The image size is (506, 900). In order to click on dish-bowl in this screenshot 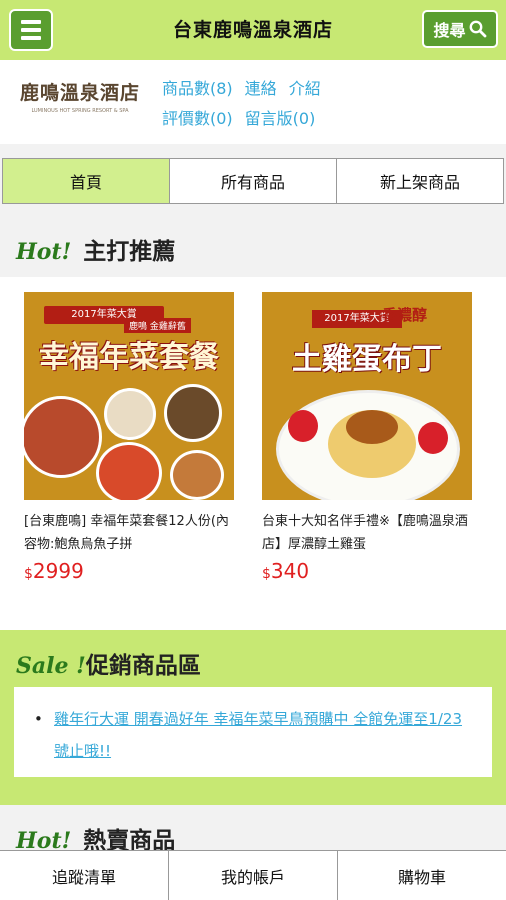, I will do `click(130, 414)`.